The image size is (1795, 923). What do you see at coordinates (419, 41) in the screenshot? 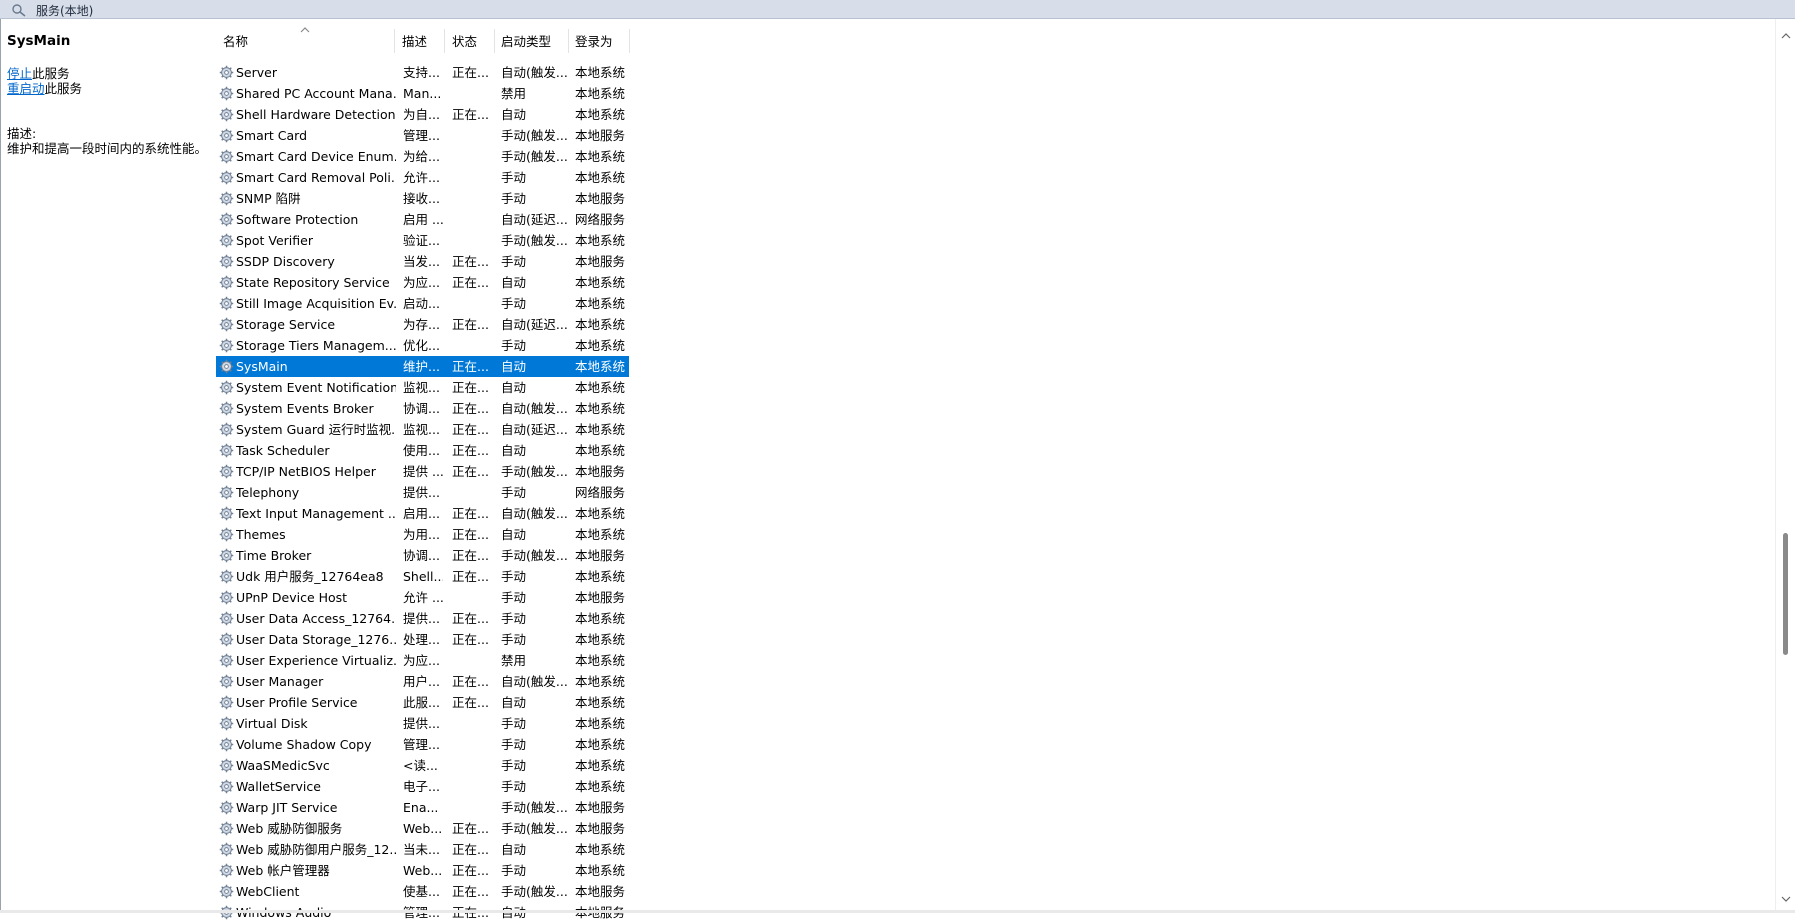
I see `column-header-description: 描述` at bounding box center [419, 41].